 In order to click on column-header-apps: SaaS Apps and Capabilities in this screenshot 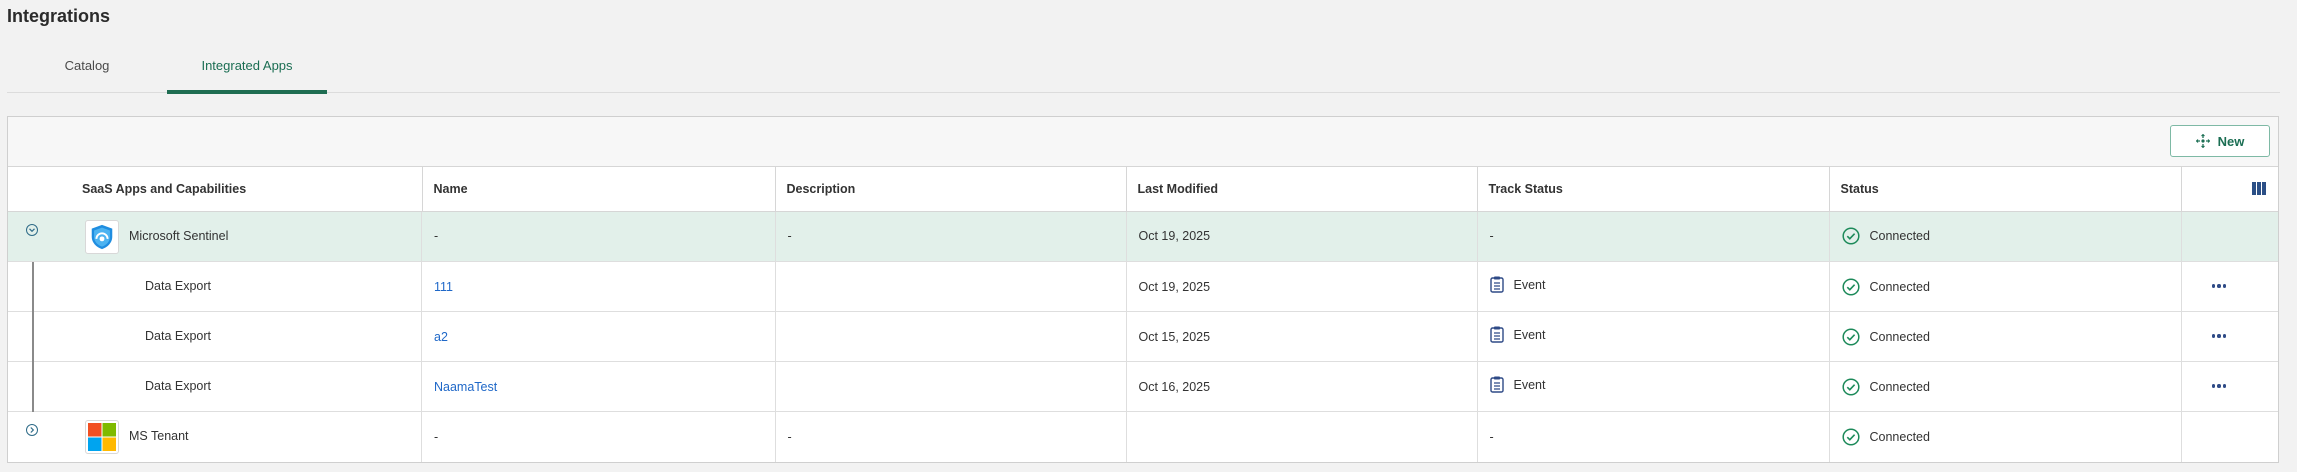, I will do `click(215, 189)`.